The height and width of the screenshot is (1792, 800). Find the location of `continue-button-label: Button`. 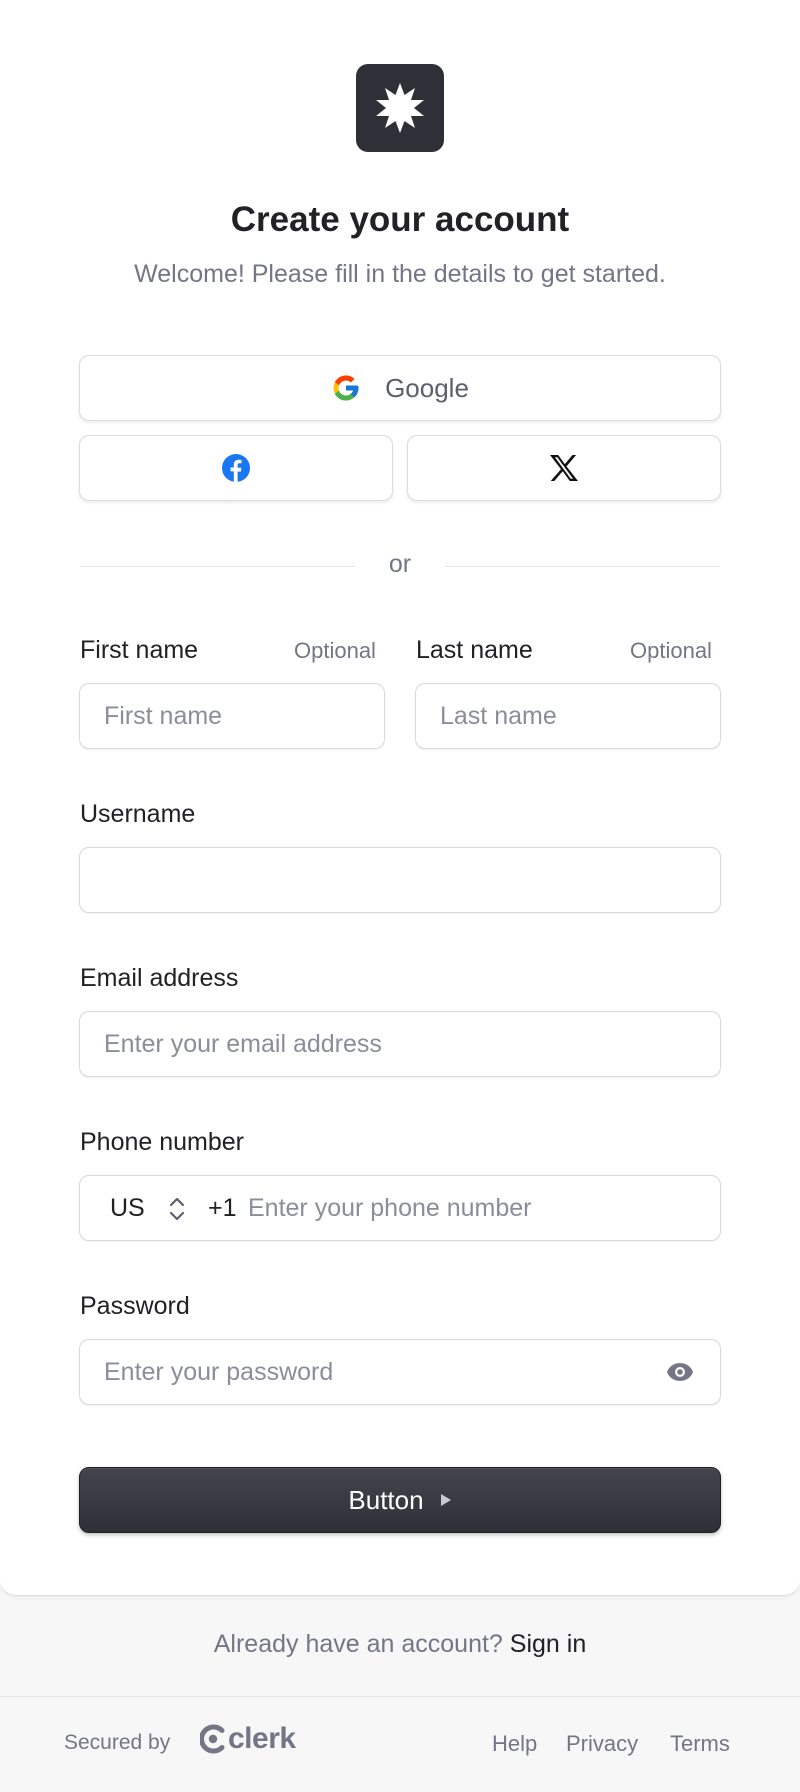

continue-button-label: Button is located at coordinates (386, 1499).